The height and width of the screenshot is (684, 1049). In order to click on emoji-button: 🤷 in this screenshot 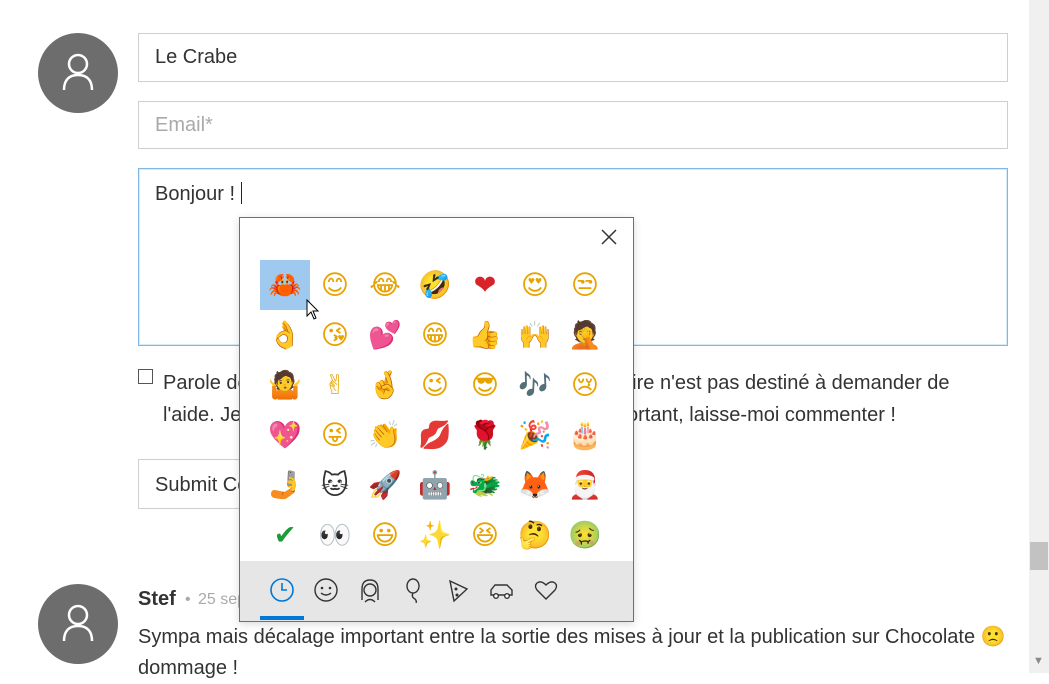, I will do `click(285, 385)`.